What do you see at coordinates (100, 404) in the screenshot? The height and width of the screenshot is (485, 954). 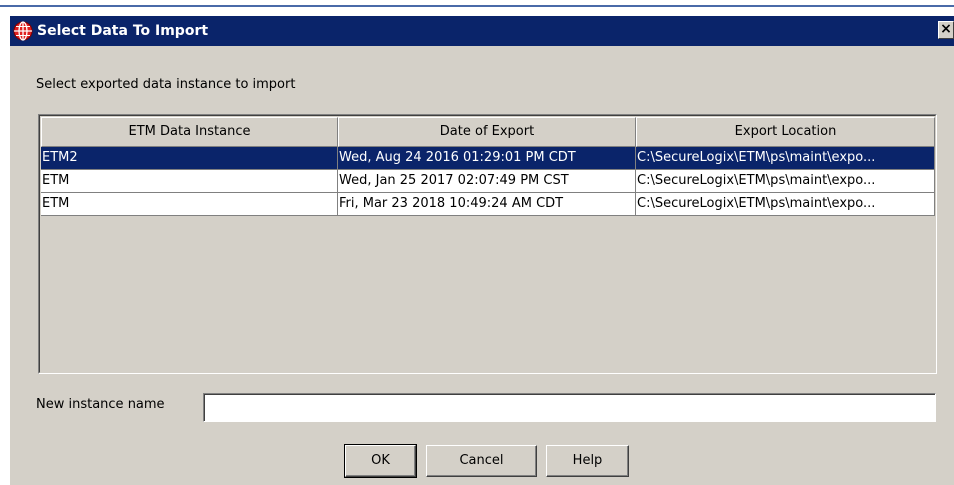 I see `instance-name-label: New instance name` at bounding box center [100, 404].